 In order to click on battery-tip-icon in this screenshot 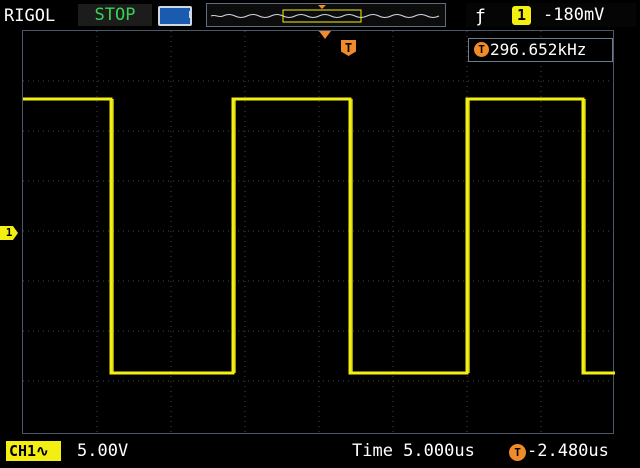, I will do `click(190, 14)`.